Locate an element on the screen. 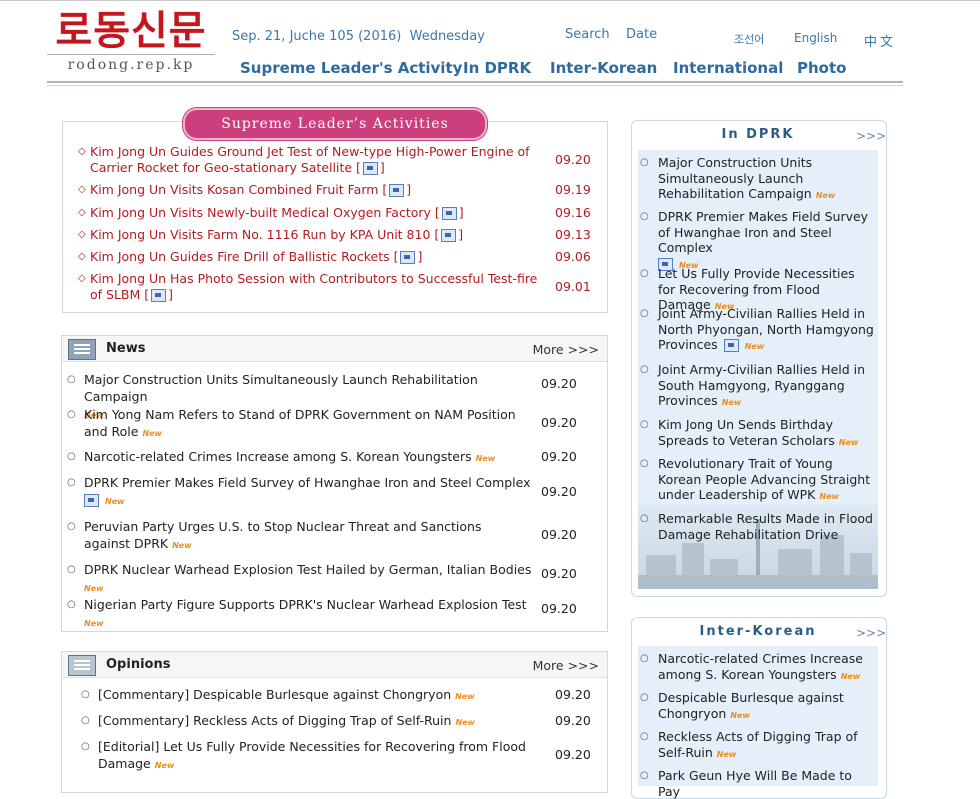 Image resolution: width=980 pixels, height=799 pixels. opinions-more-link: More >>> is located at coordinates (566, 665).